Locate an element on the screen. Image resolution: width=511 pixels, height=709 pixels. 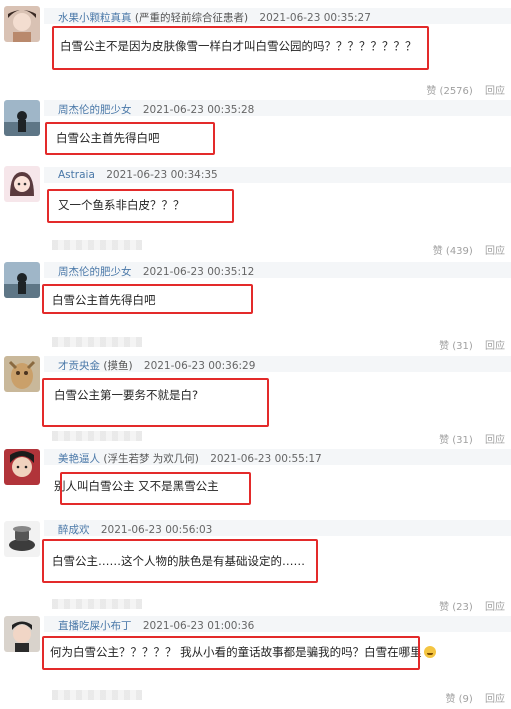
smiley-emoji-icon is located at coordinates (429, 652).